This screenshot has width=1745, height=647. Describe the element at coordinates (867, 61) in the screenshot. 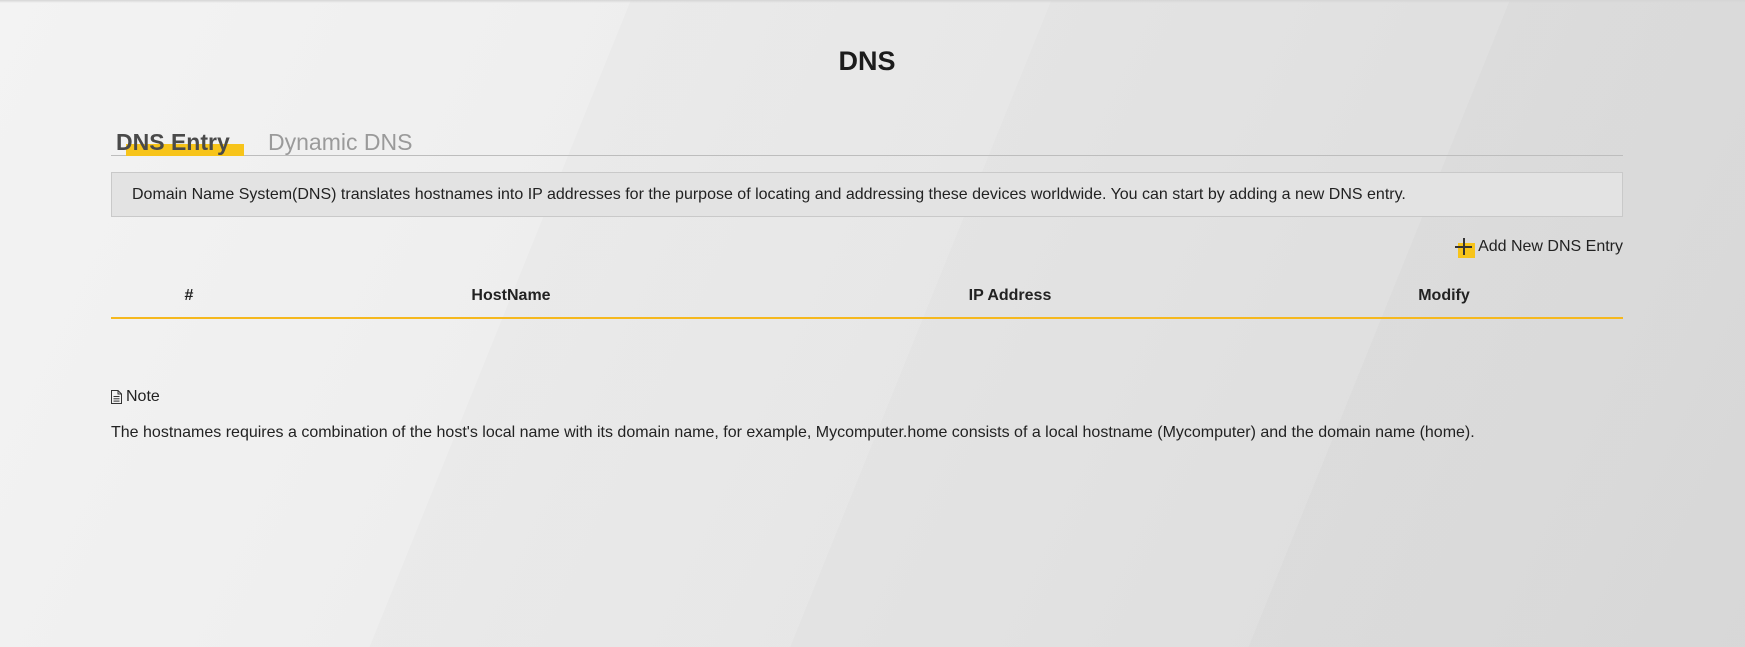

I see `page-title: DNS` at that location.